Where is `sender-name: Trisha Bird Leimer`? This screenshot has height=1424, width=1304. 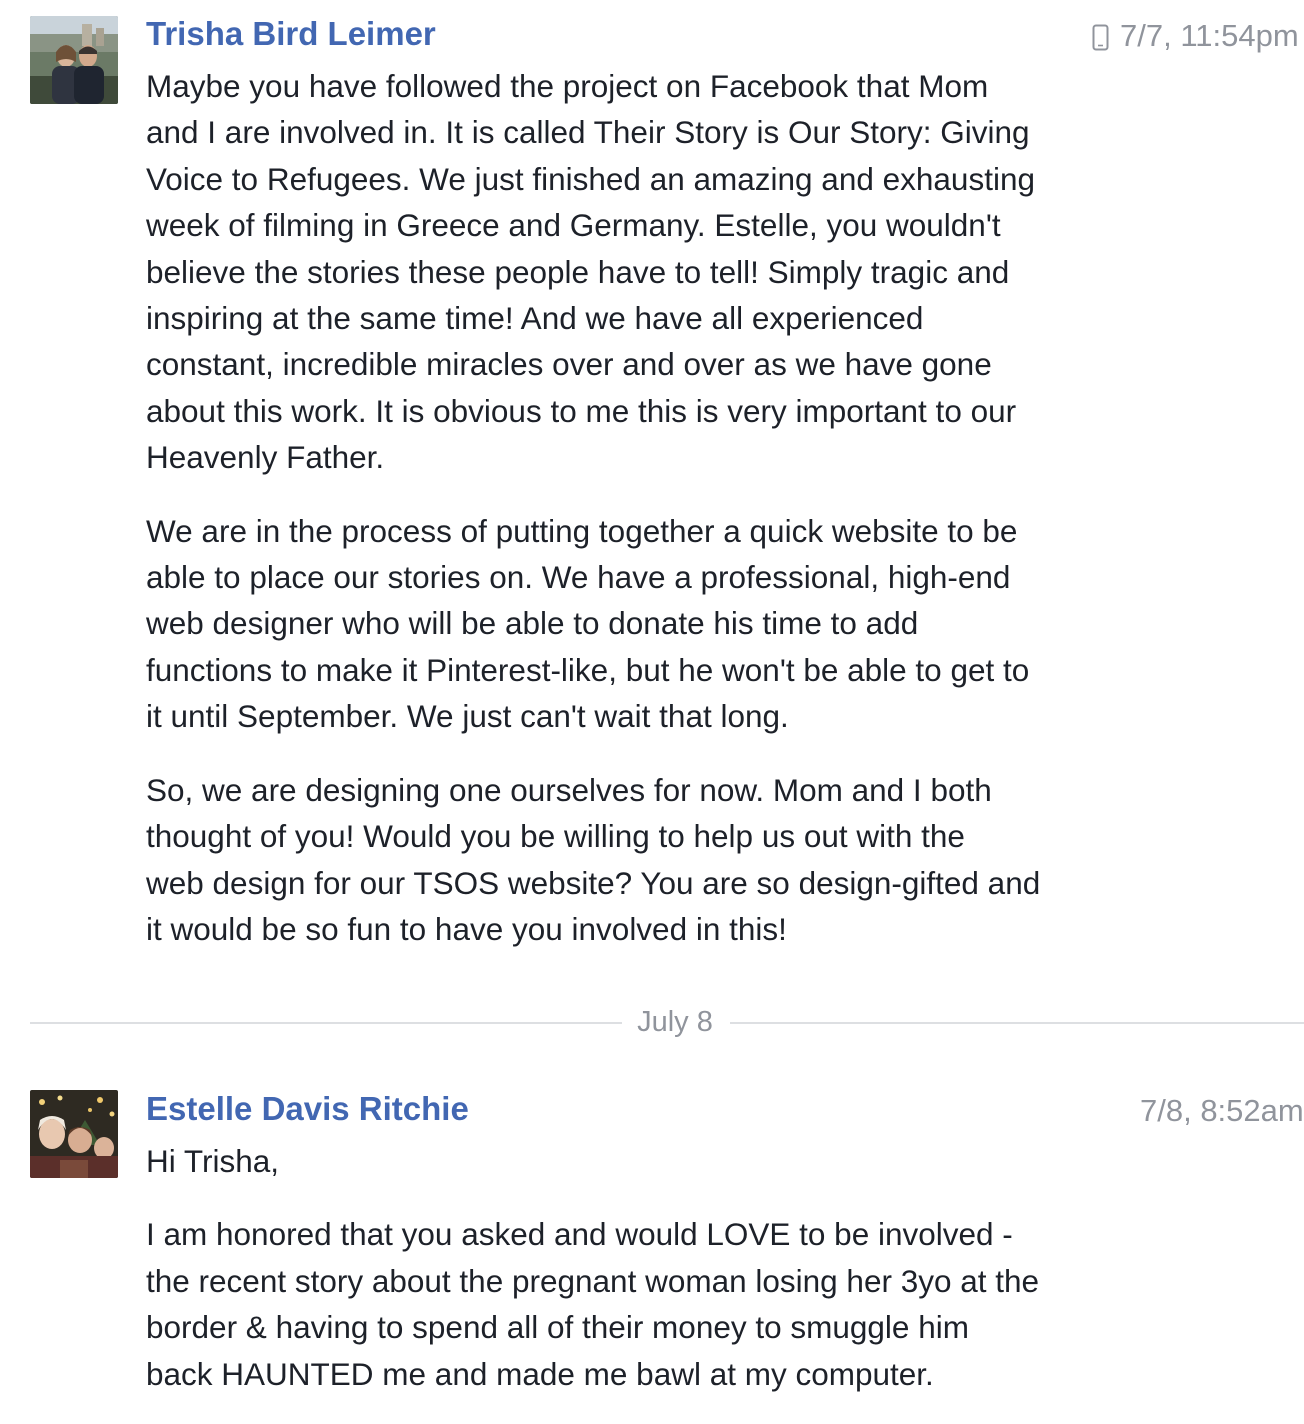
sender-name: Trisha Bird Leimer is located at coordinates (291, 34).